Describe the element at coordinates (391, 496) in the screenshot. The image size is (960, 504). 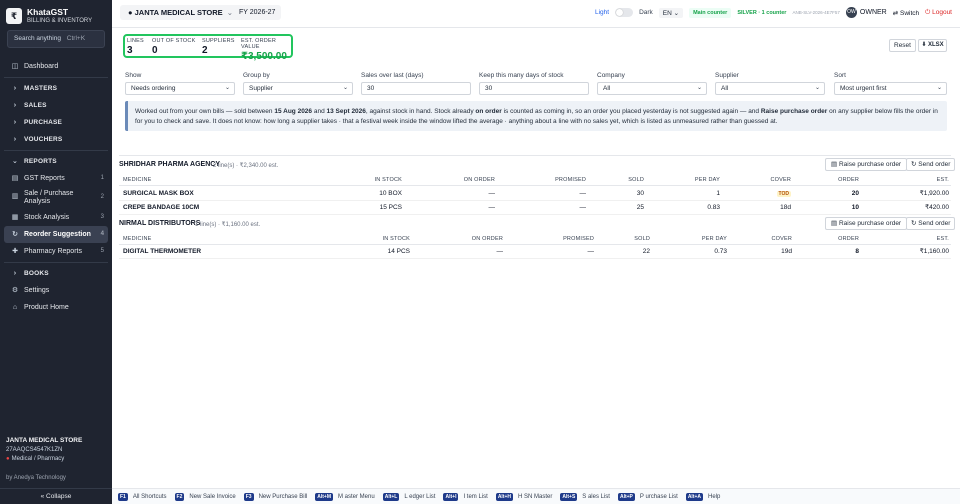
I see `shortcut-key: Alt+L` at that location.